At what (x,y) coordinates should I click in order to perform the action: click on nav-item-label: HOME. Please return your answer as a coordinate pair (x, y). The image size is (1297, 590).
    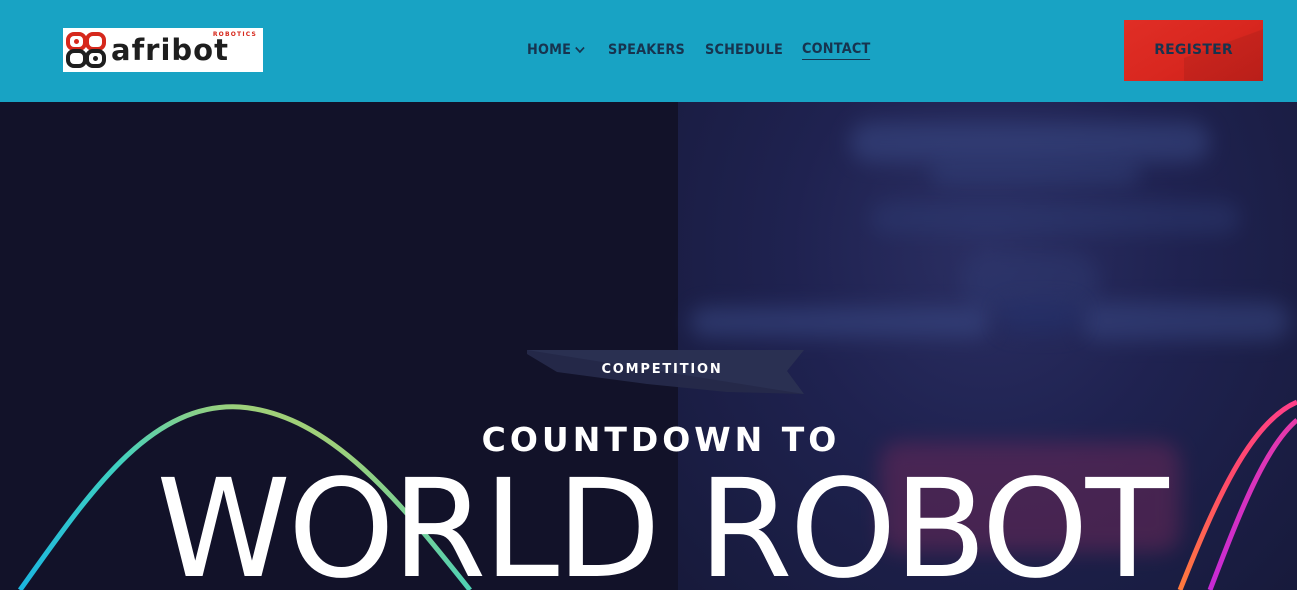
    Looking at the image, I should click on (549, 50).